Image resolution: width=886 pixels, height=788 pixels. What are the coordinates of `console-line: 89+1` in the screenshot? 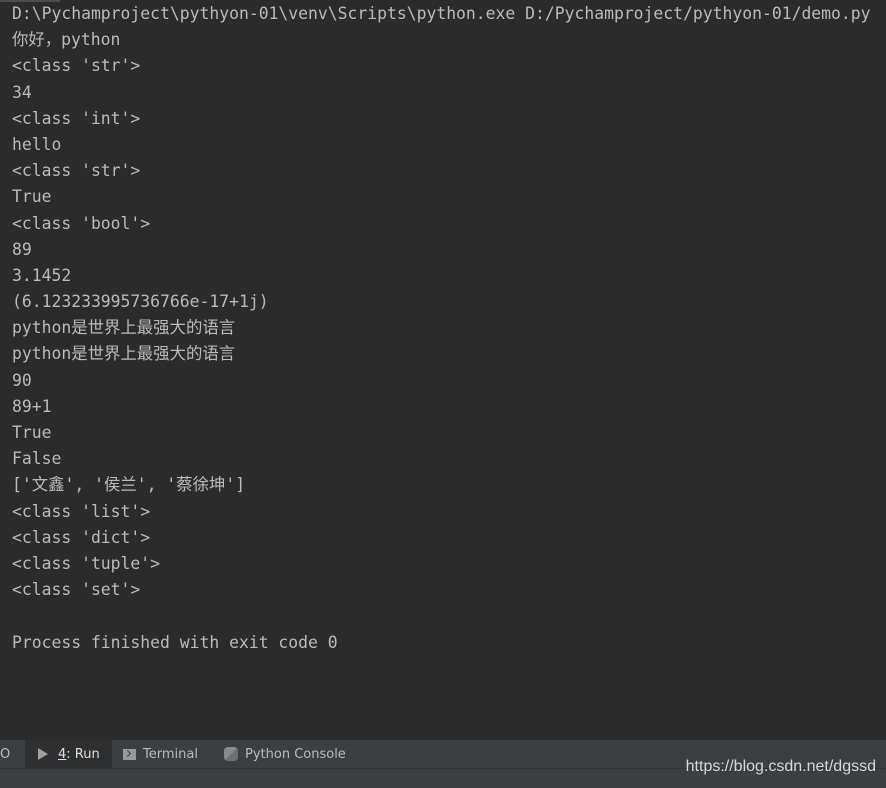 It's located at (32, 406).